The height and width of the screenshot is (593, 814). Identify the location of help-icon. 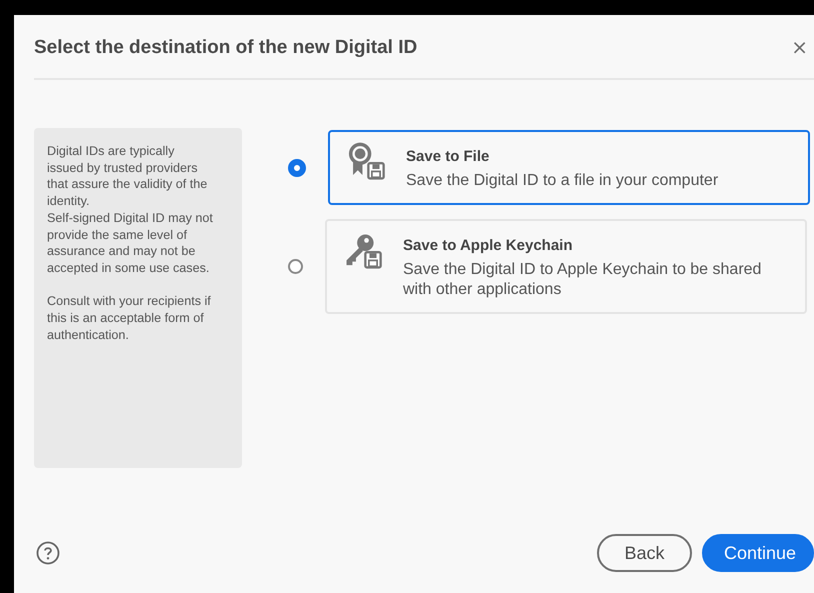
(48, 553).